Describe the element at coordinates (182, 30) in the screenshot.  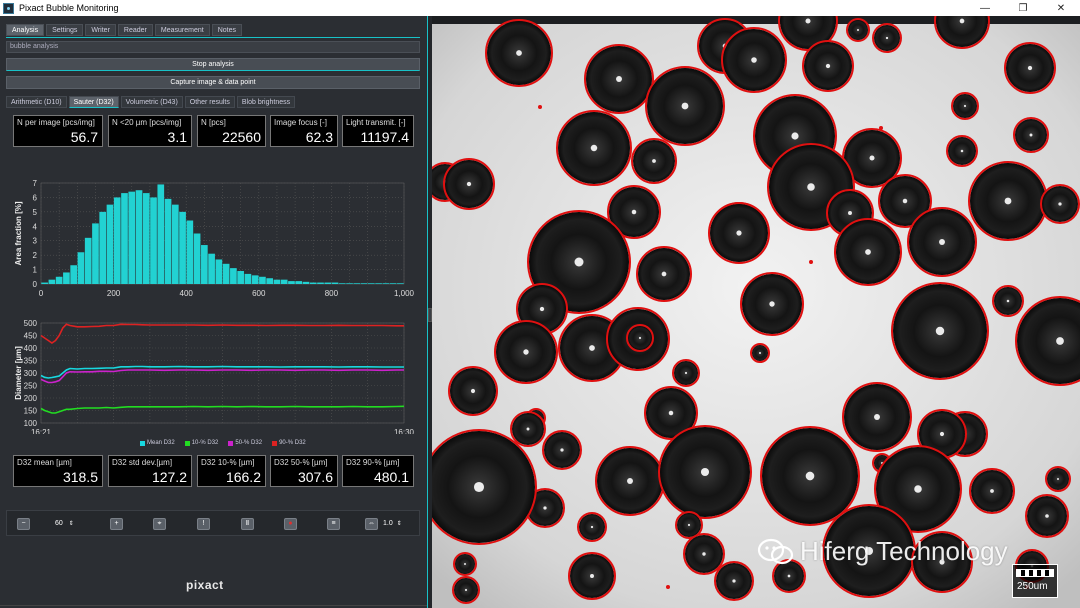
I see `tab-measurement: Measurement` at that location.